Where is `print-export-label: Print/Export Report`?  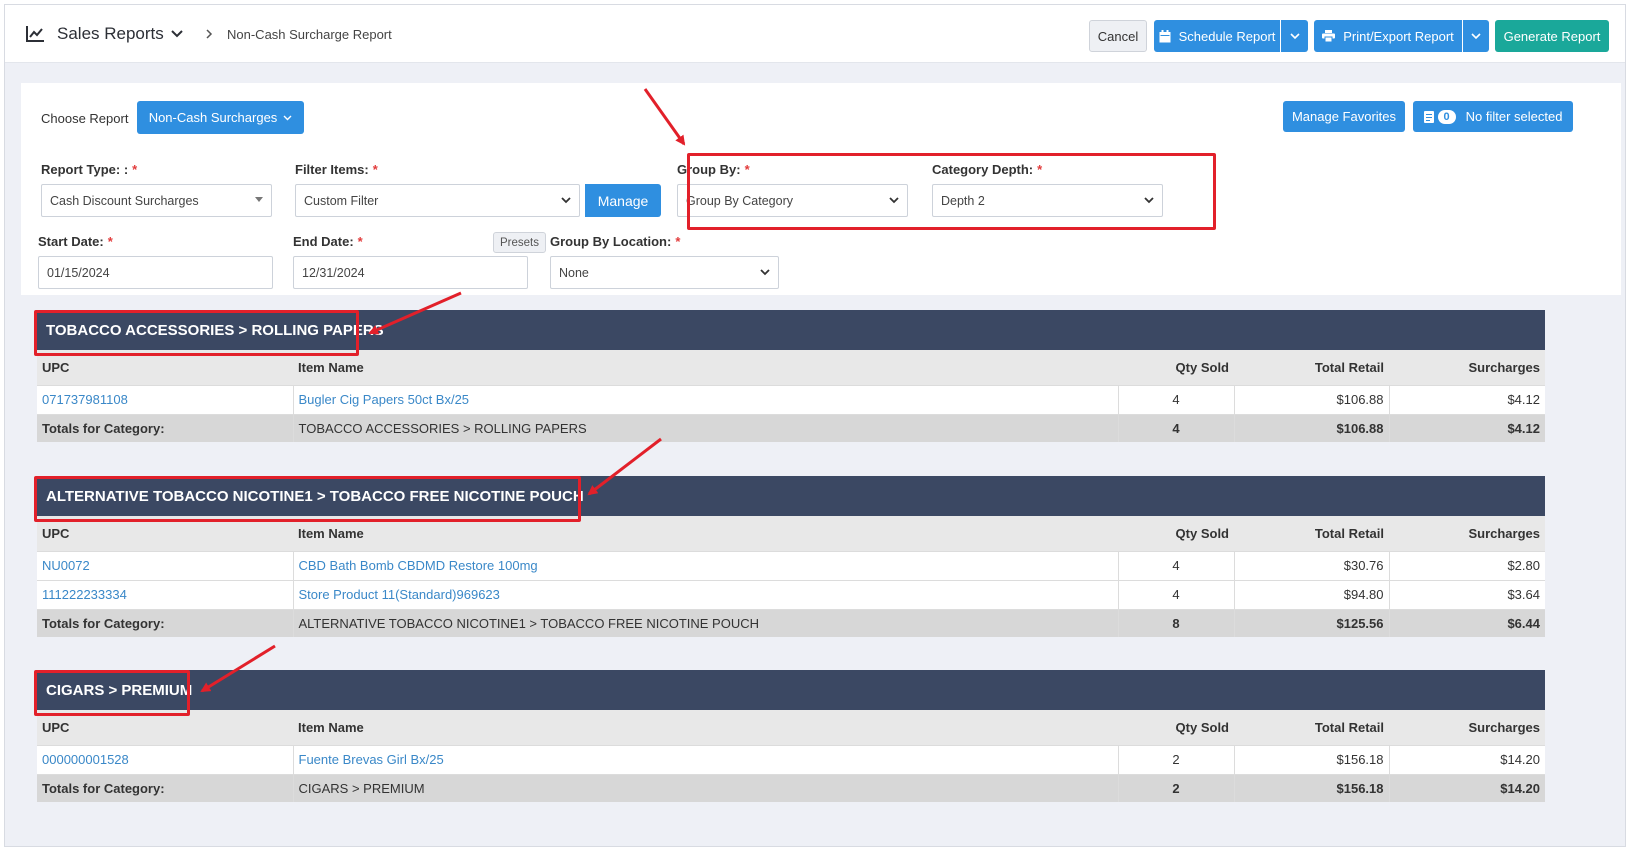 print-export-label: Print/Export Report is located at coordinates (1398, 36).